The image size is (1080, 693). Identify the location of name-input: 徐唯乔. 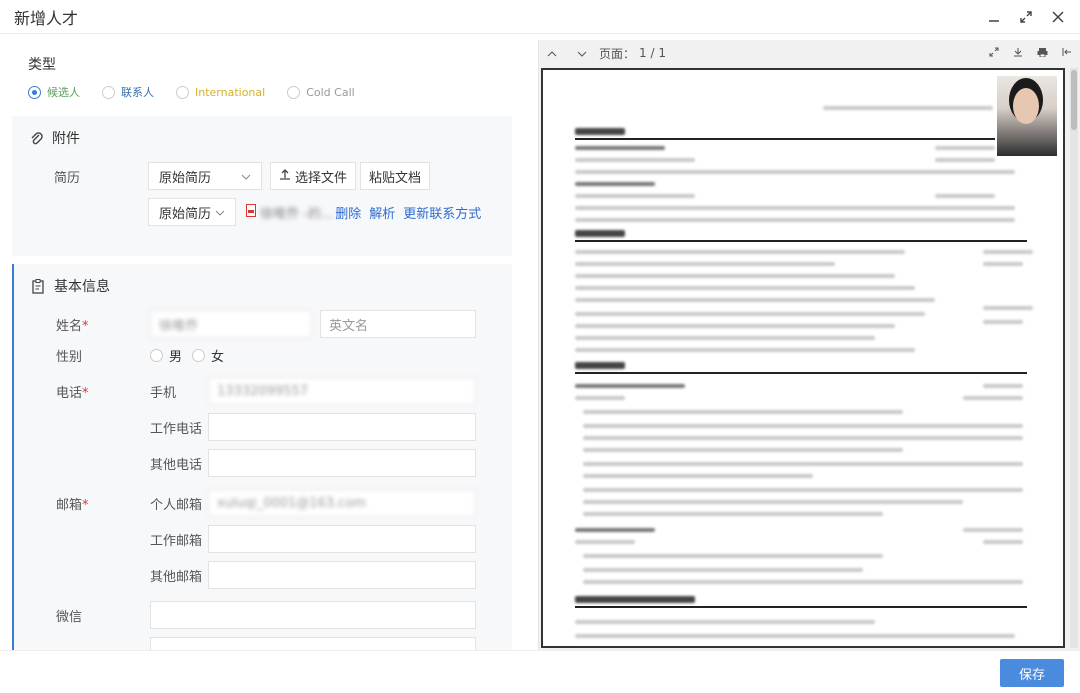
(231, 324).